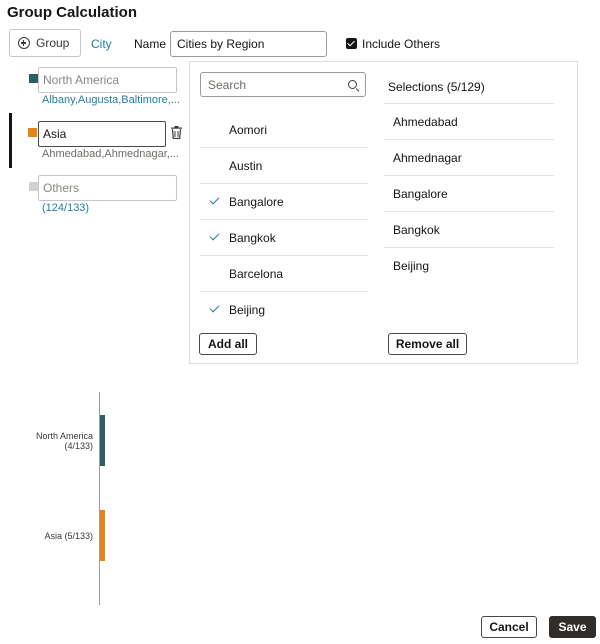 The height and width of the screenshot is (644, 600). Describe the element at coordinates (284, 310) in the screenshot. I see `list-item: Beijing` at that location.